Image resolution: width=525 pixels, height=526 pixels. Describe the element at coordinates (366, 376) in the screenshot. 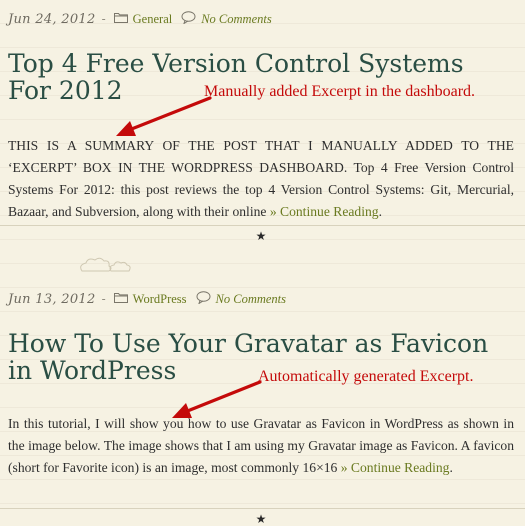

I see `excerpt-annotation: Automatically generated Excerpt.` at that location.